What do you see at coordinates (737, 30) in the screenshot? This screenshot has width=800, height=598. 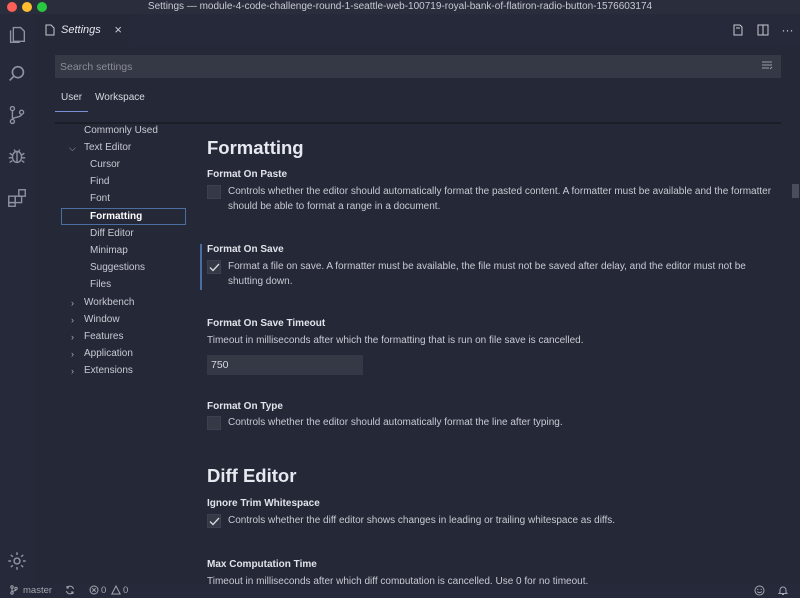 I see `open-settings-json-icon` at bounding box center [737, 30].